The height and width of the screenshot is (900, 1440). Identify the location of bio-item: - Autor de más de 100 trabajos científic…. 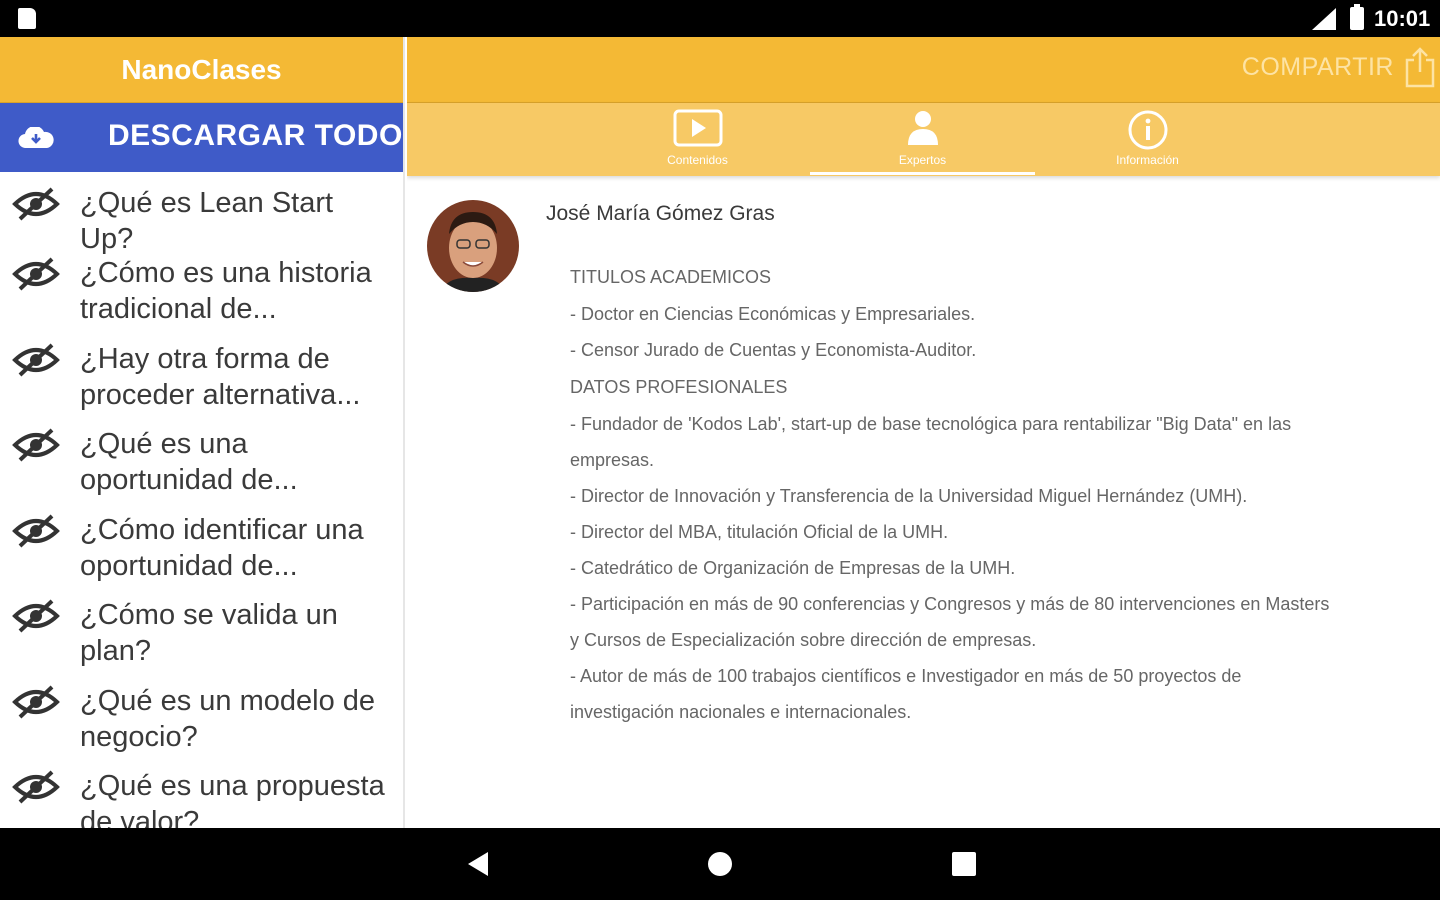
(906, 694).